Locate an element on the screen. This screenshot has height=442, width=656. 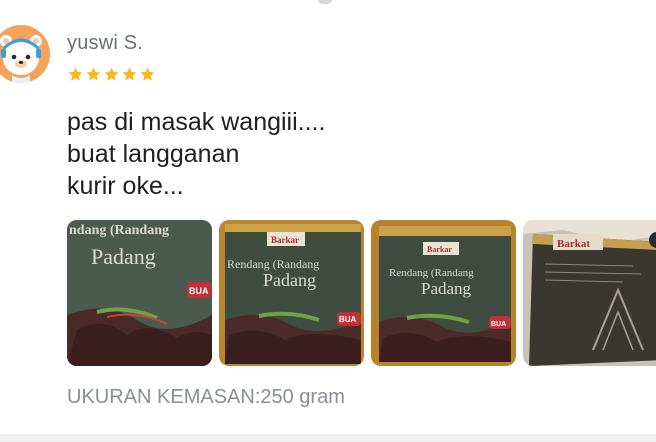
variant-info: UKURAN KEMASAN:250 gram is located at coordinates (206, 397).